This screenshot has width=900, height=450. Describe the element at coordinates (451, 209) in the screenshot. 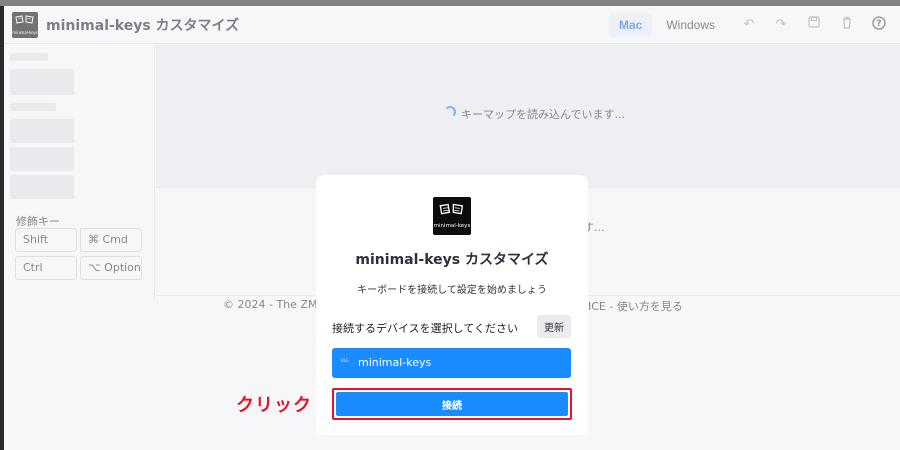

I see `keyboard-logo-icon` at that location.